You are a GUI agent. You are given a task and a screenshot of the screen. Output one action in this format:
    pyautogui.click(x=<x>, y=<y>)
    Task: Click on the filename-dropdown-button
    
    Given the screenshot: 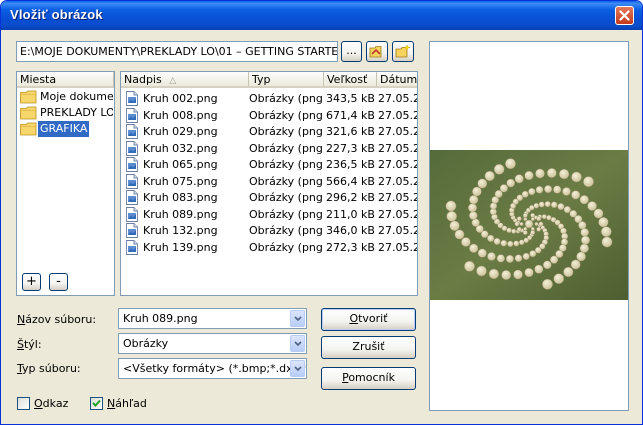 What is the action you would take?
    pyautogui.click(x=297, y=318)
    